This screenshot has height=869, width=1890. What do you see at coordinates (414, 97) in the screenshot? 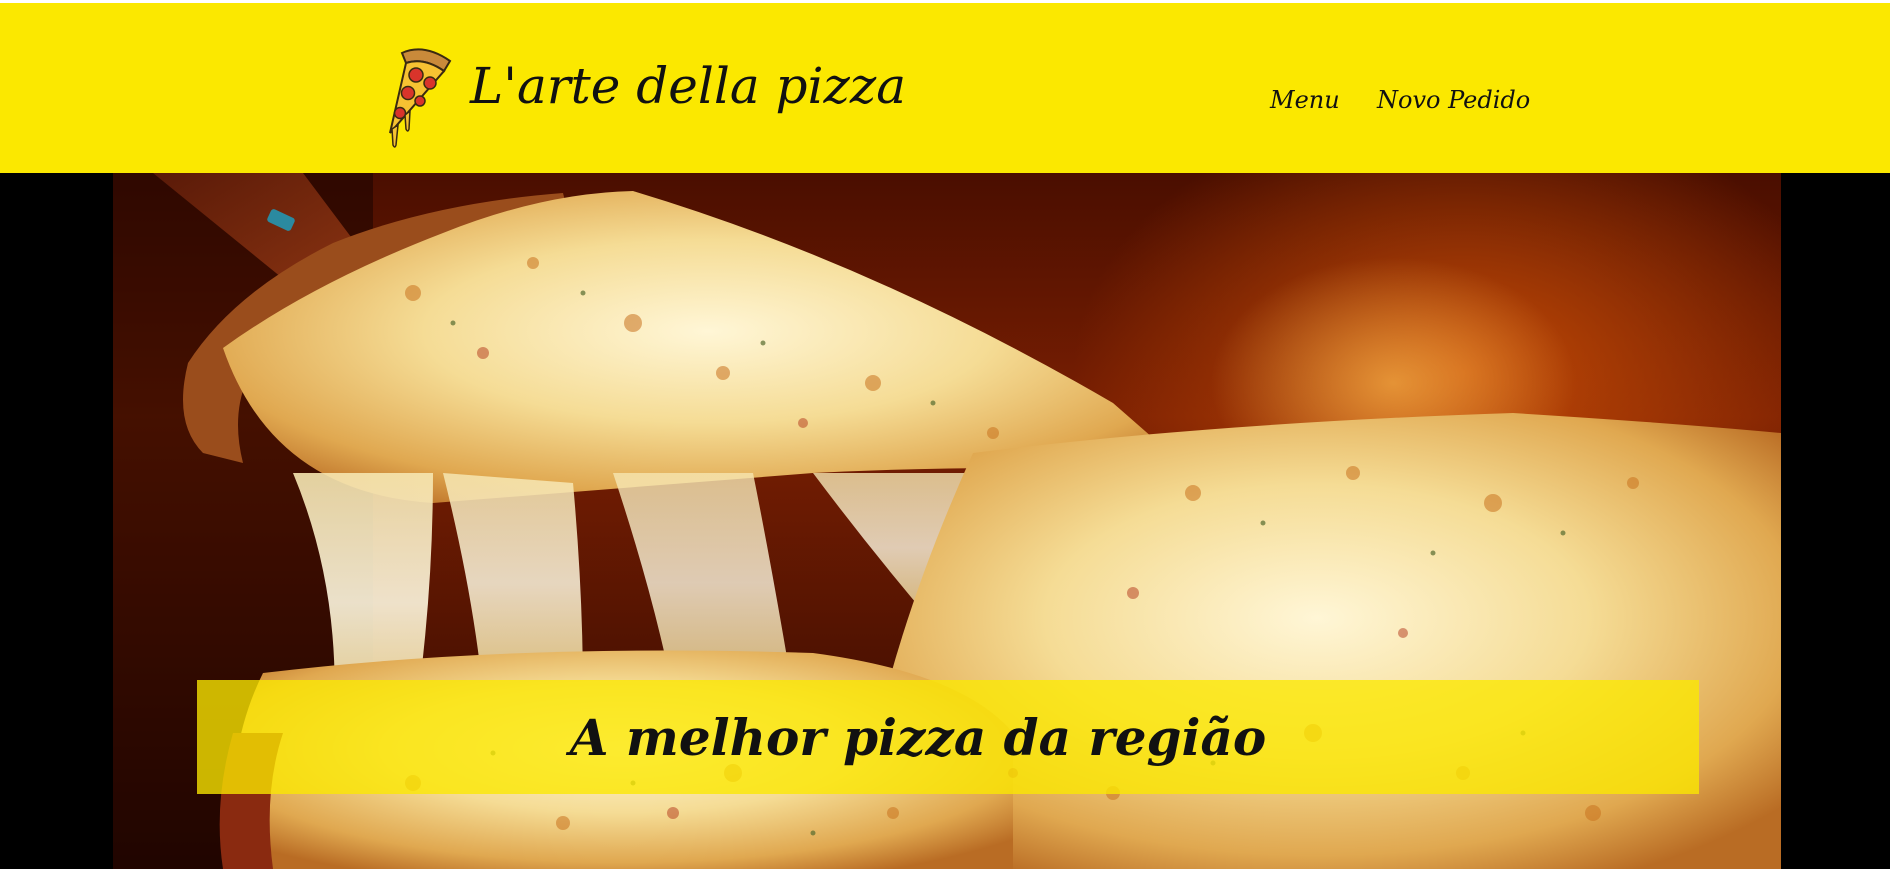
I see `pizza-slice-icon` at bounding box center [414, 97].